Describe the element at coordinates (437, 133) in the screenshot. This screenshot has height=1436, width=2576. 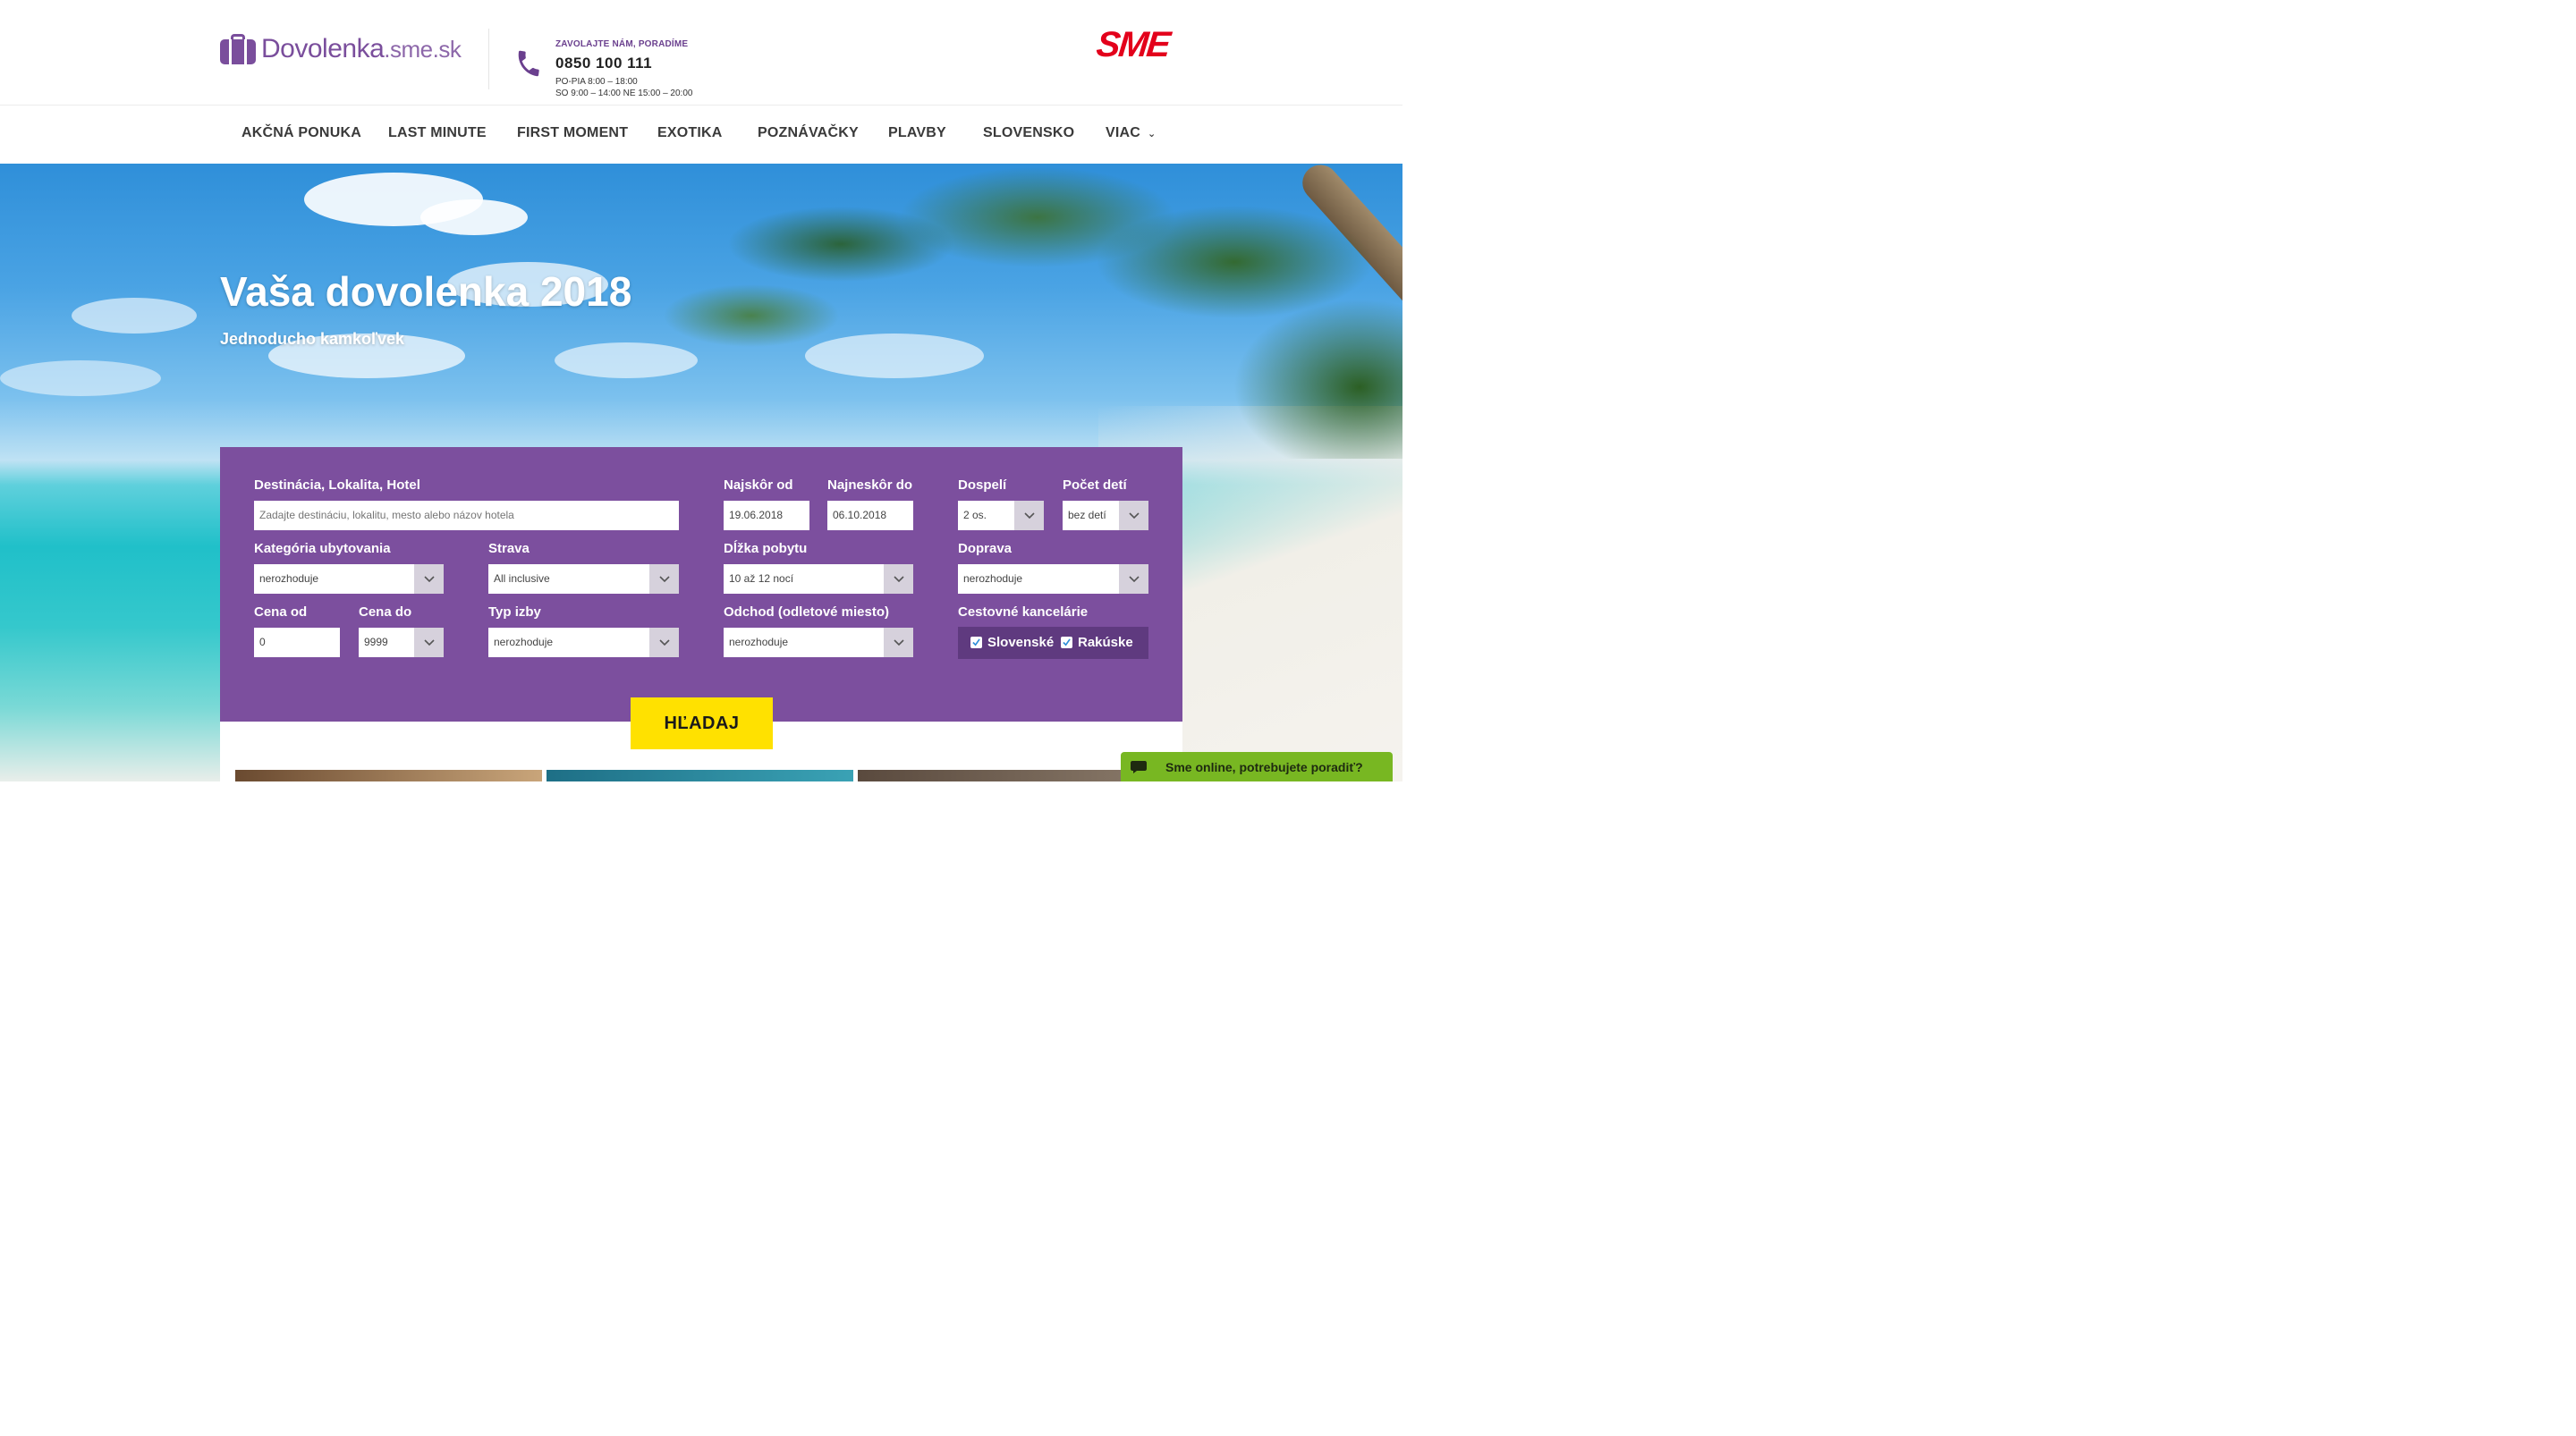
I see `nav-item-last-minute: LAST MINUTE` at that location.